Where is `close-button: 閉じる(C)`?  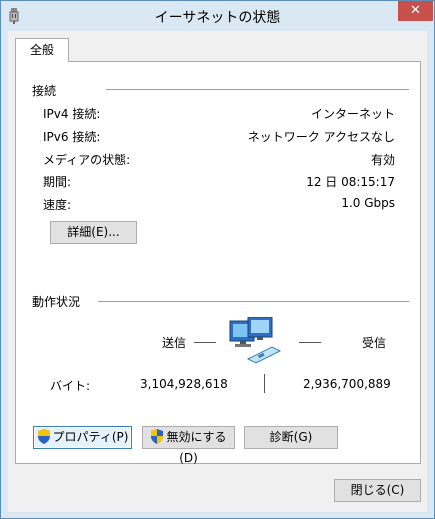
close-button: 閉じる(C) is located at coordinates (377, 490).